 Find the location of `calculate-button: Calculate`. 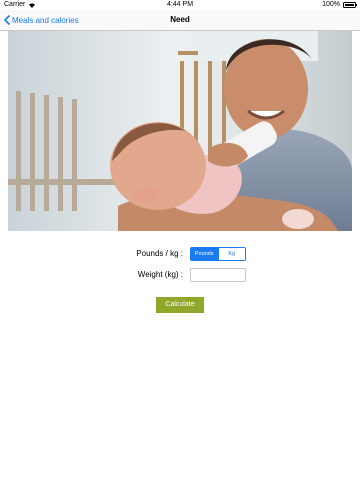

calculate-button: Calculate is located at coordinates (180, 305).